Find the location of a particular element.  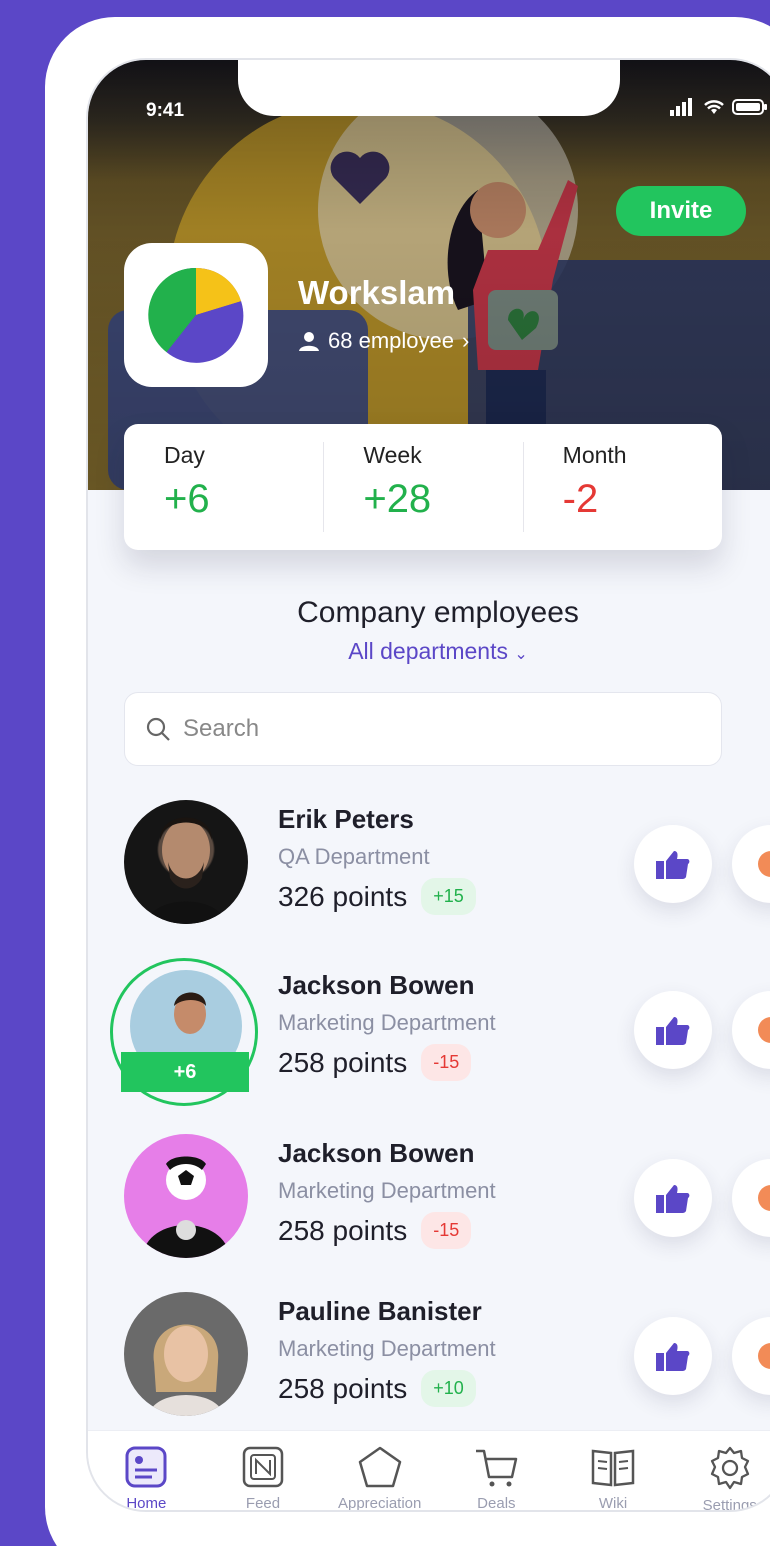

points-summary-card: Day +6 Week +28 Month -2 is located at coordinates (423, 487).